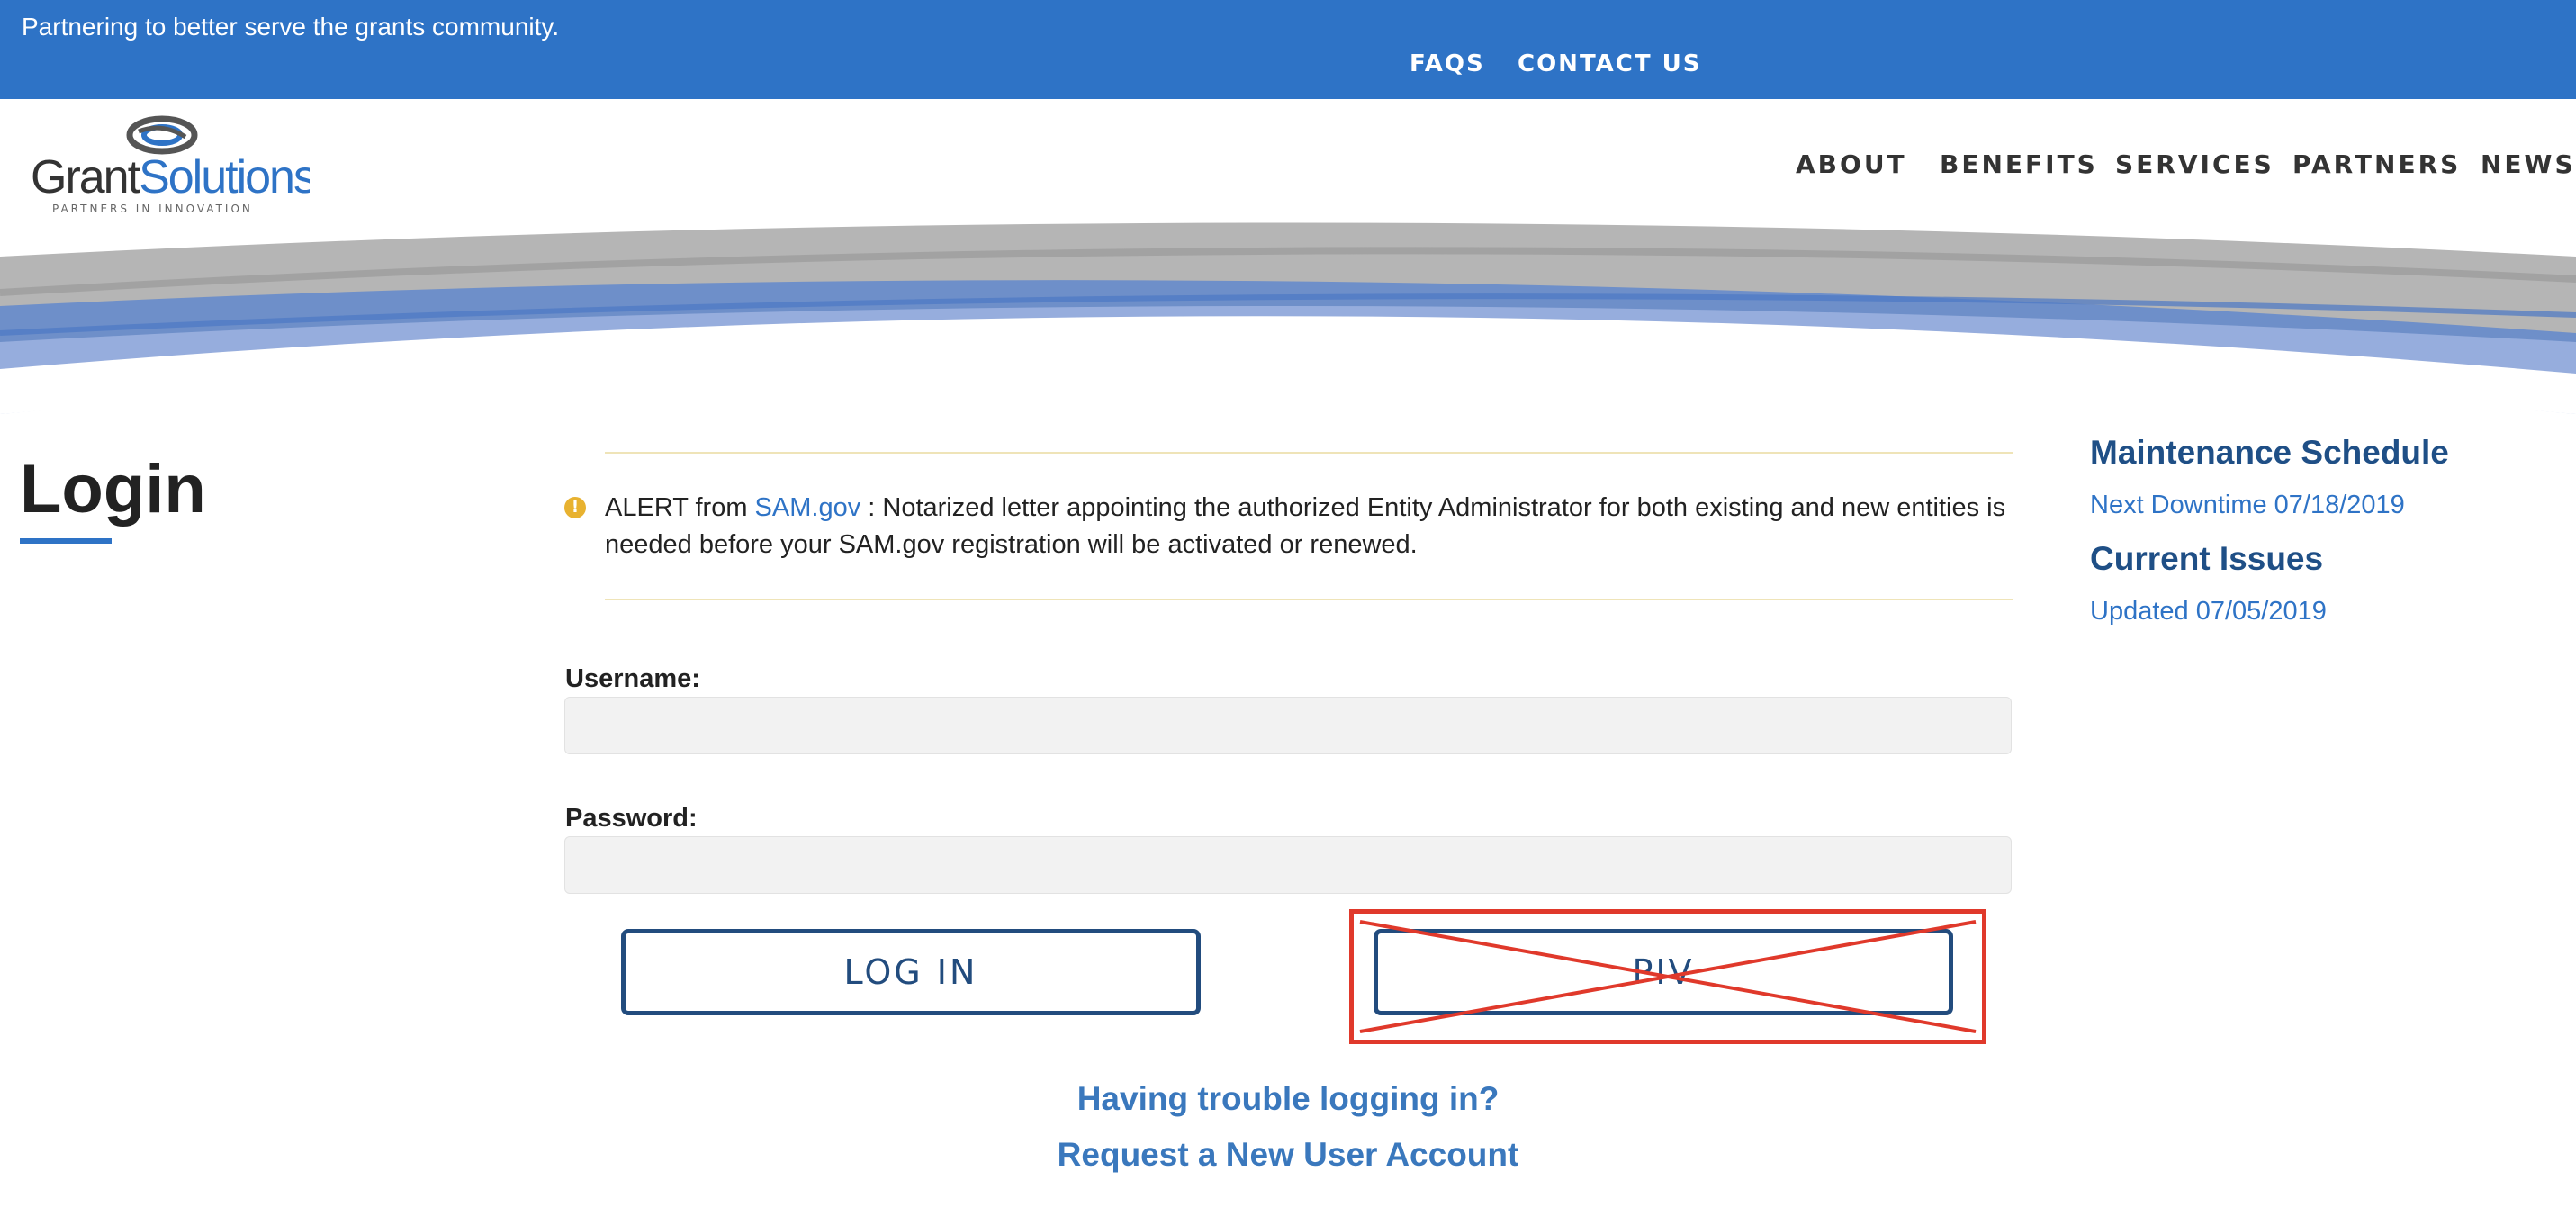  I want to click on grantsolutions-logo: GrantSolutions PARTNERS IN INNOVATION, so click(170, 163).